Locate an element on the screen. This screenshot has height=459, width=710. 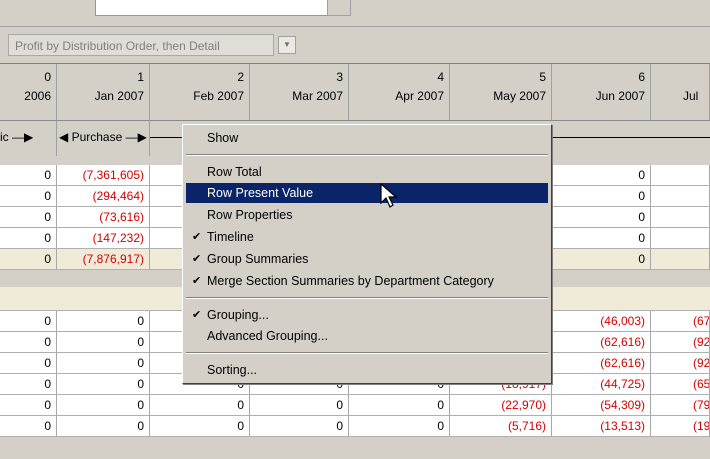
top-input is located at coordinates (212, 8).